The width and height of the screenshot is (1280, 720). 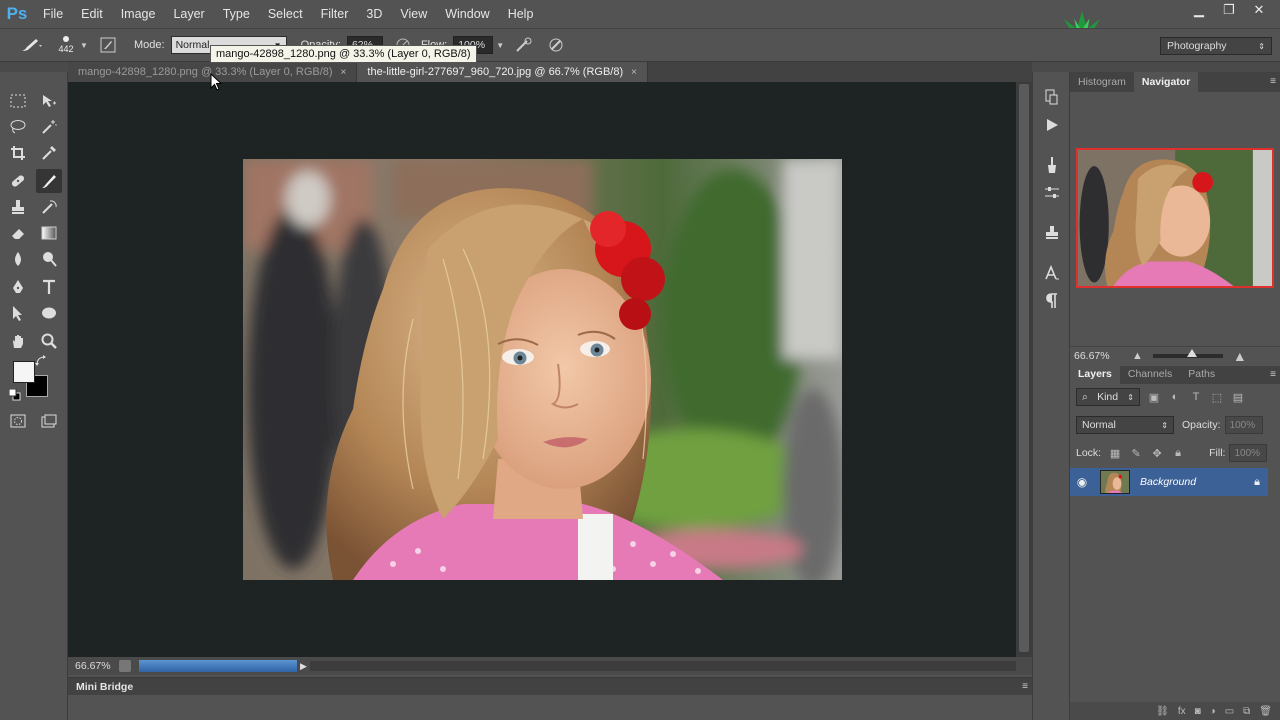 I want to click on zoom-tool, so click(x=49, y=341).